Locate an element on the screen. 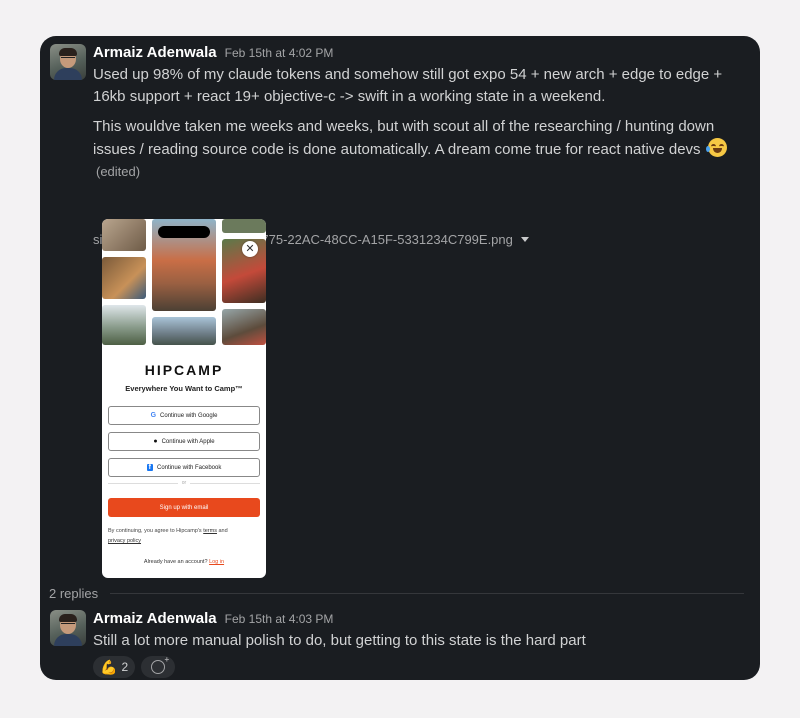  message-header: Armaiz Adenwala Feb 15th at 4:03 PM is located at coordinates (213, 618).